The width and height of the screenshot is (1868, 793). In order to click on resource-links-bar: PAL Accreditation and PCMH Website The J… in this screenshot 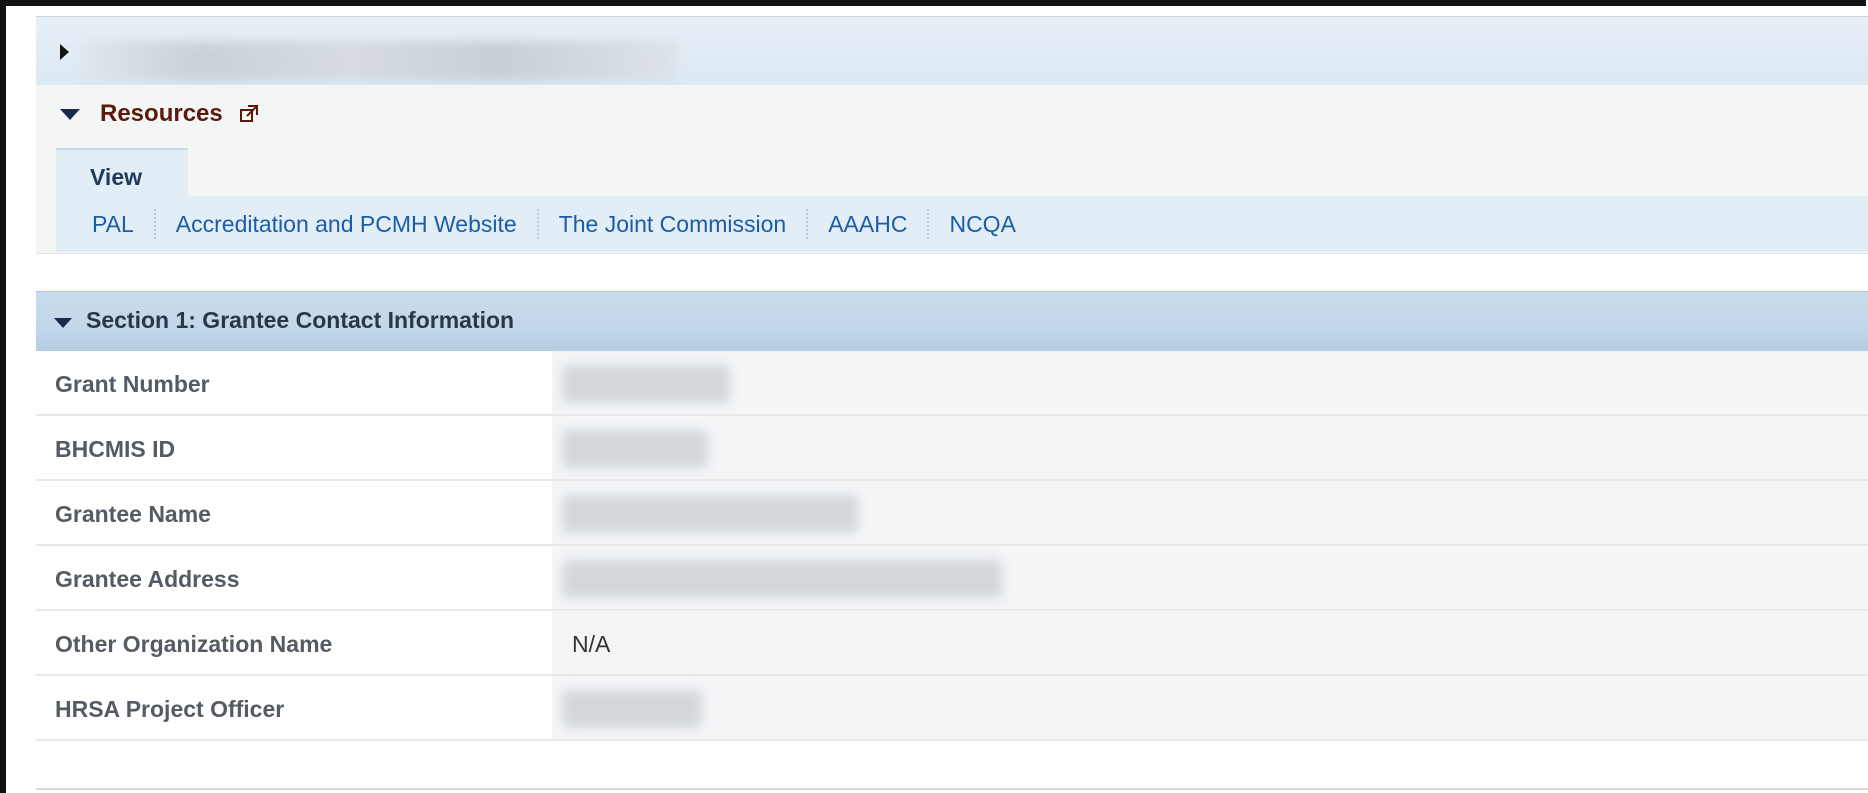, I will do `click(962, 224)`.